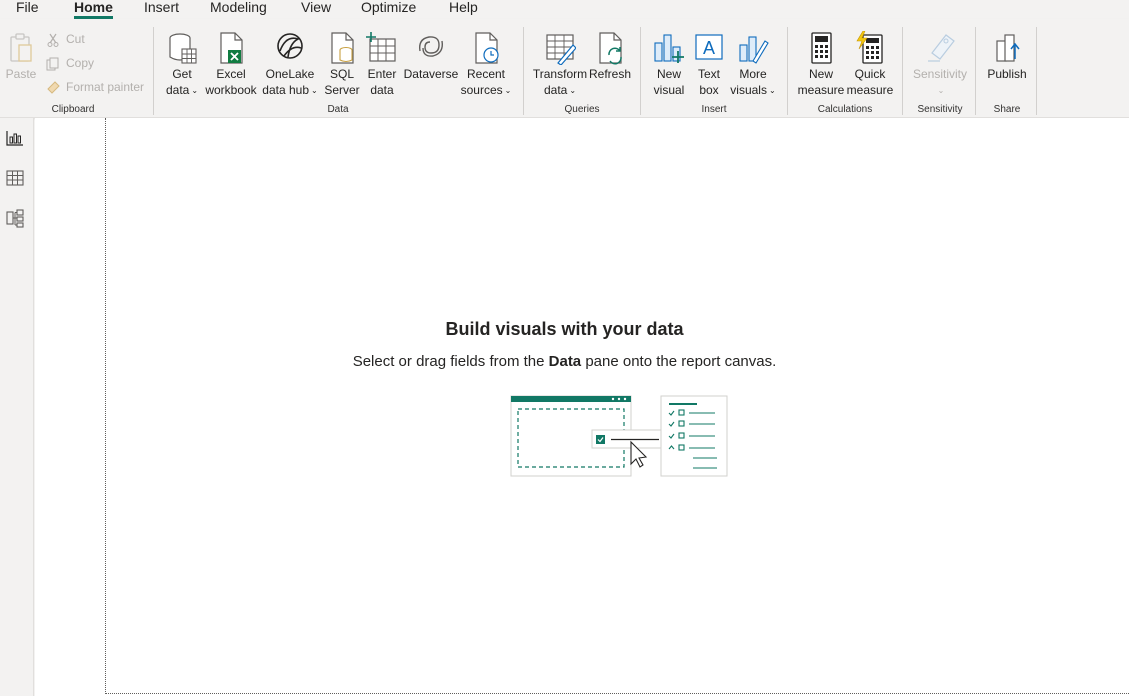 This screenshot has height=696, width=1129. I want to click on dataverse-icon, so click(431, 46).